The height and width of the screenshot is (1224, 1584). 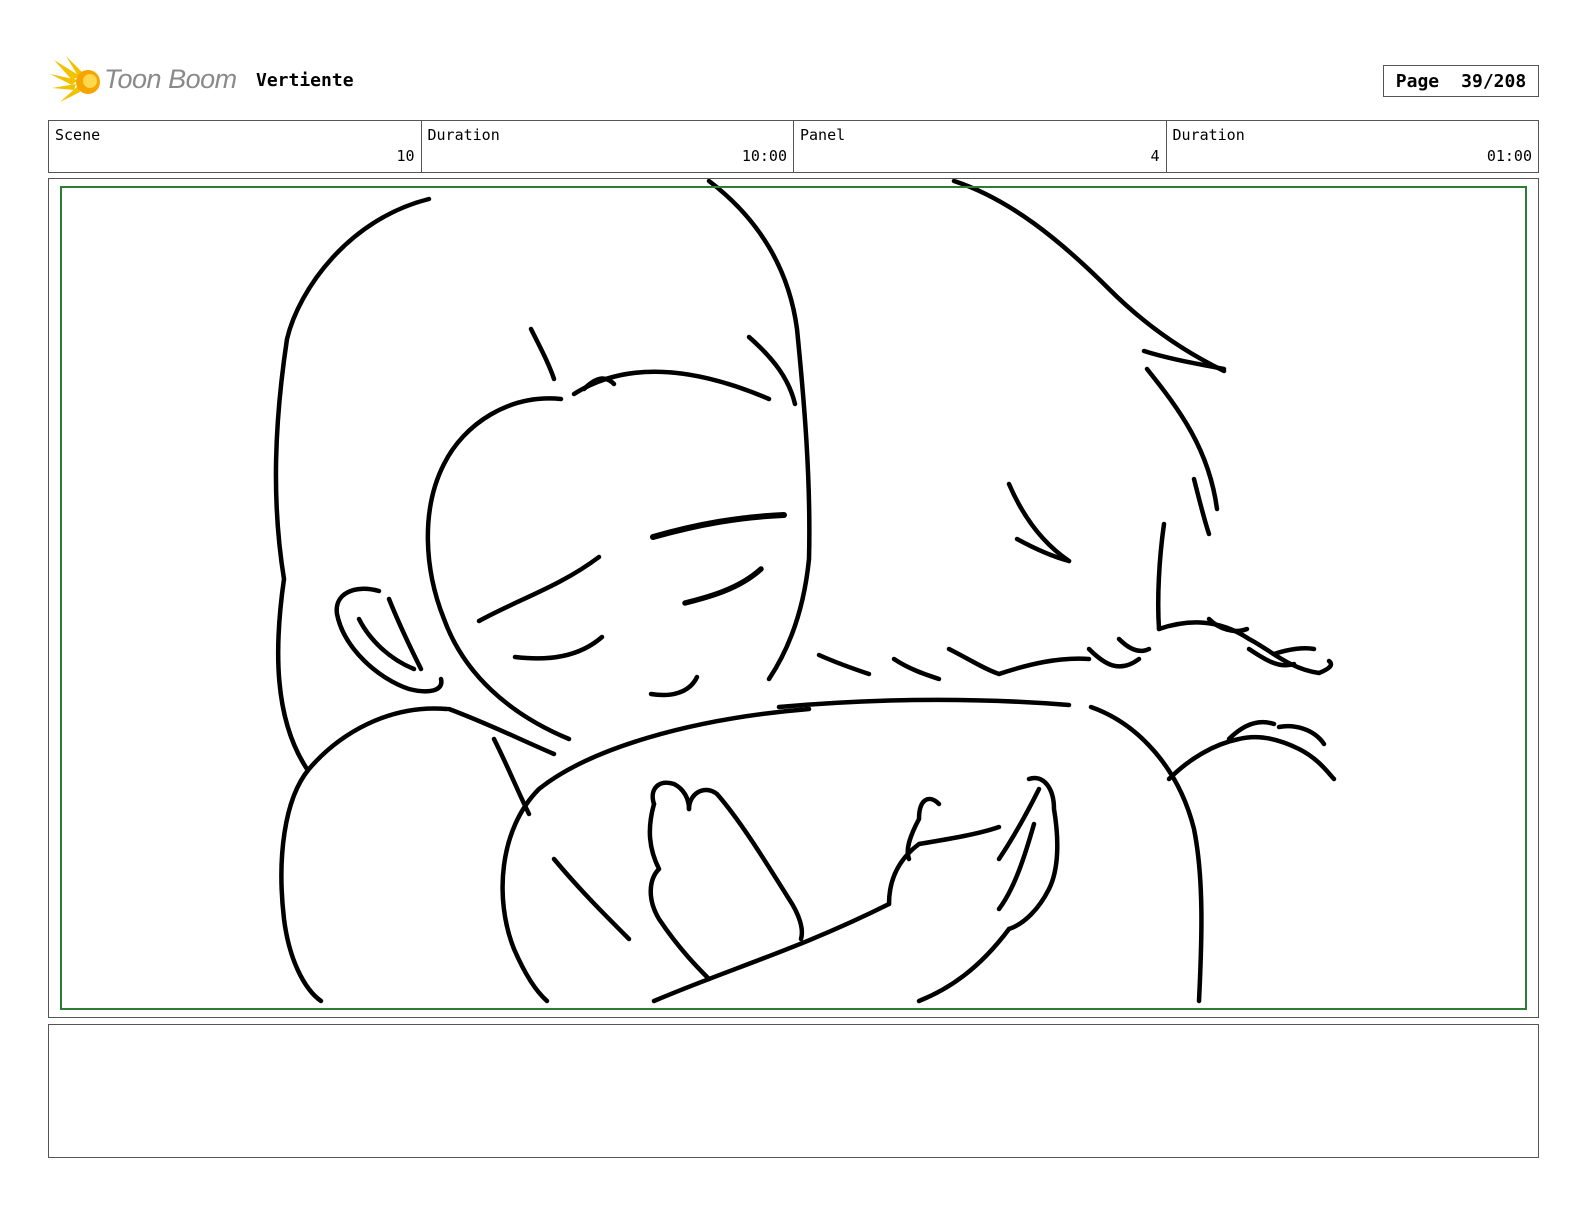 What do you see at coordinates (793, 1091) in the screenshot?
I see `panel-notes` at bounding box center [793, 1091].